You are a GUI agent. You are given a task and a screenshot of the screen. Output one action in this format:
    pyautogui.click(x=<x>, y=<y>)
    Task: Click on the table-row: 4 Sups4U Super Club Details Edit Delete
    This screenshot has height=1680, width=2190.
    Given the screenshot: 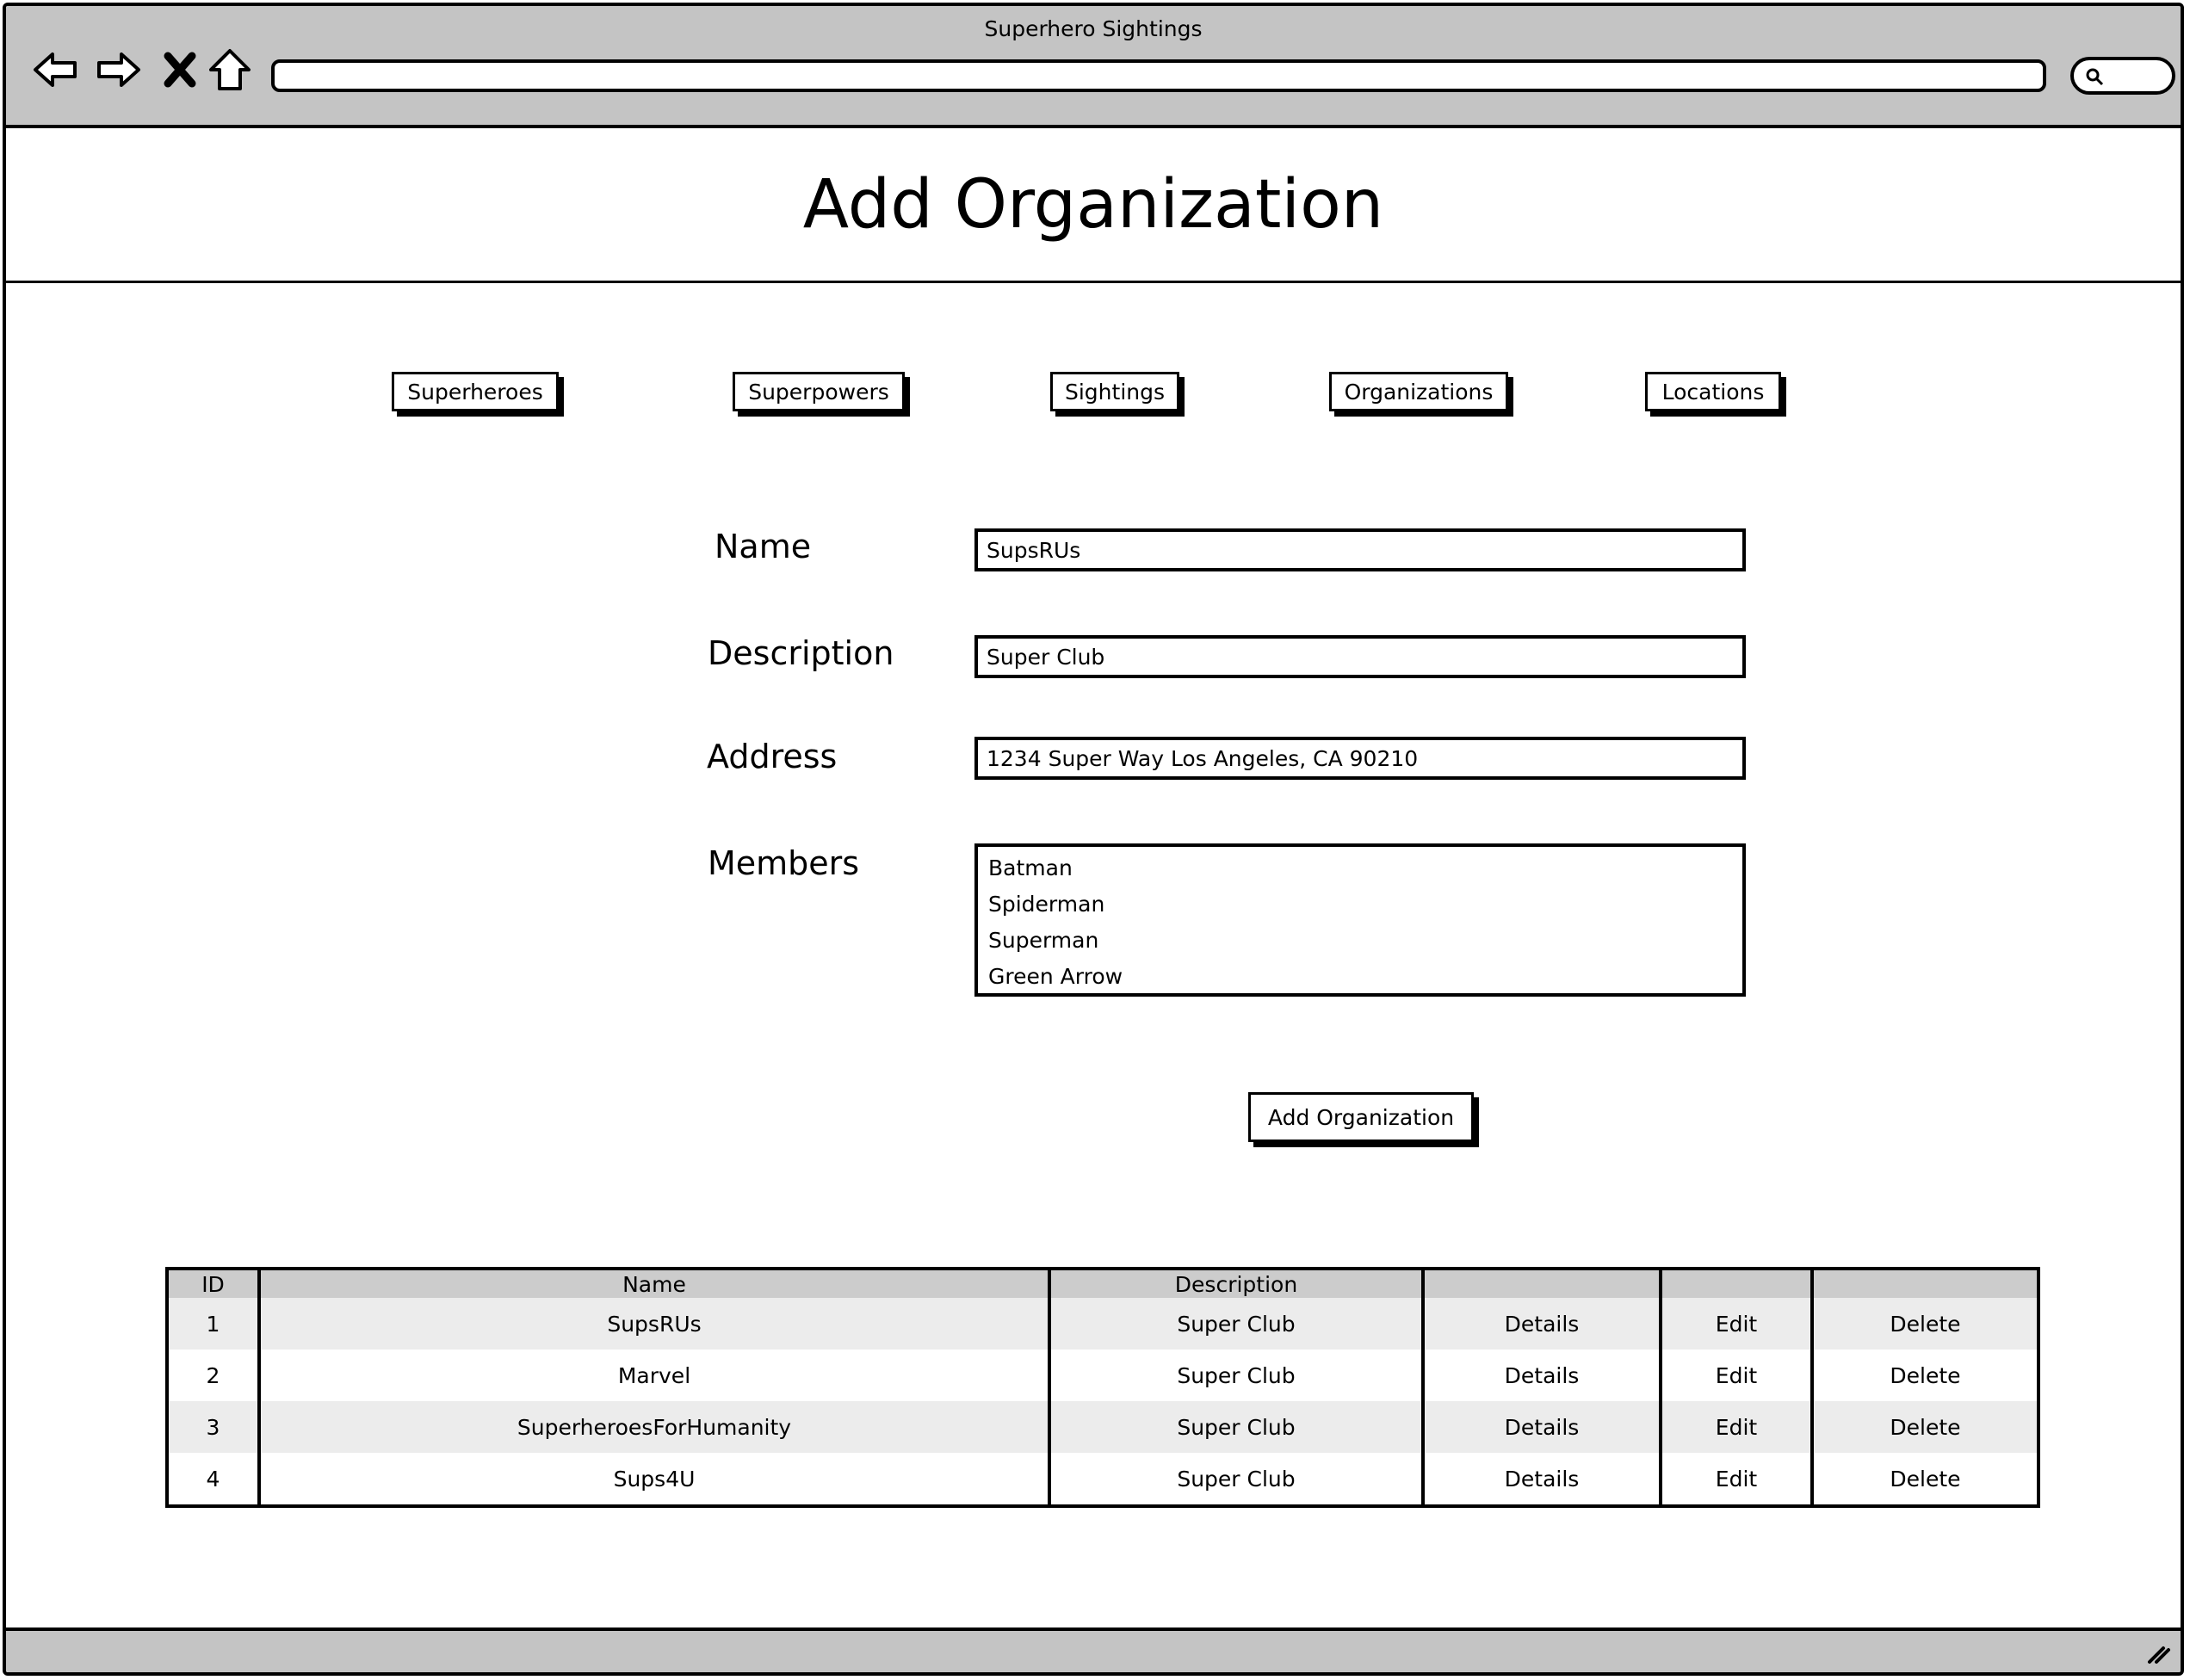 What is the action you would take?
    pyautogui.click(x=1102, y=1479)
    